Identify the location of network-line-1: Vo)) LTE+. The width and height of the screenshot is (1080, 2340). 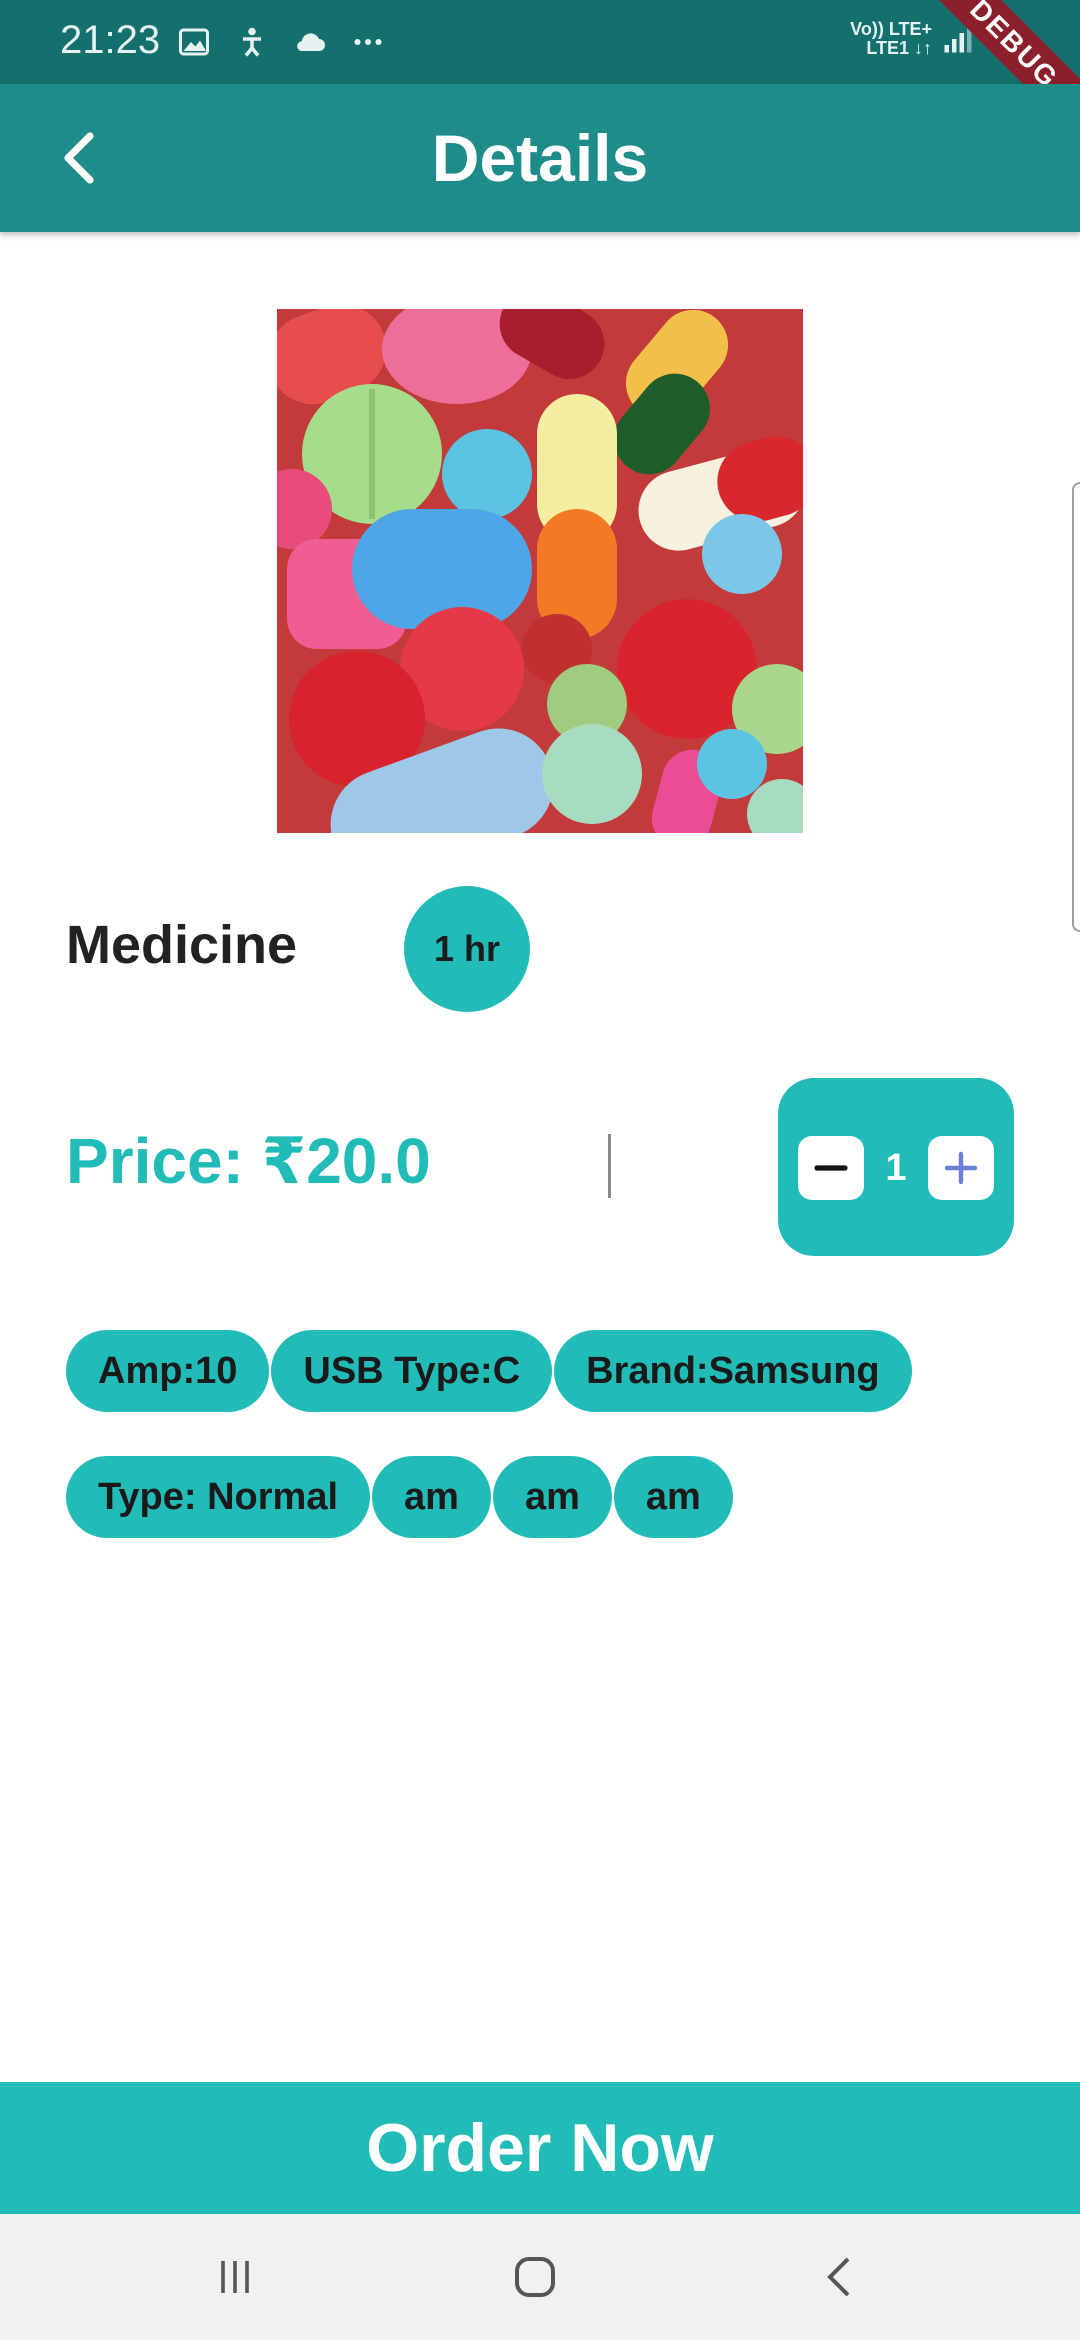
(891, 29).